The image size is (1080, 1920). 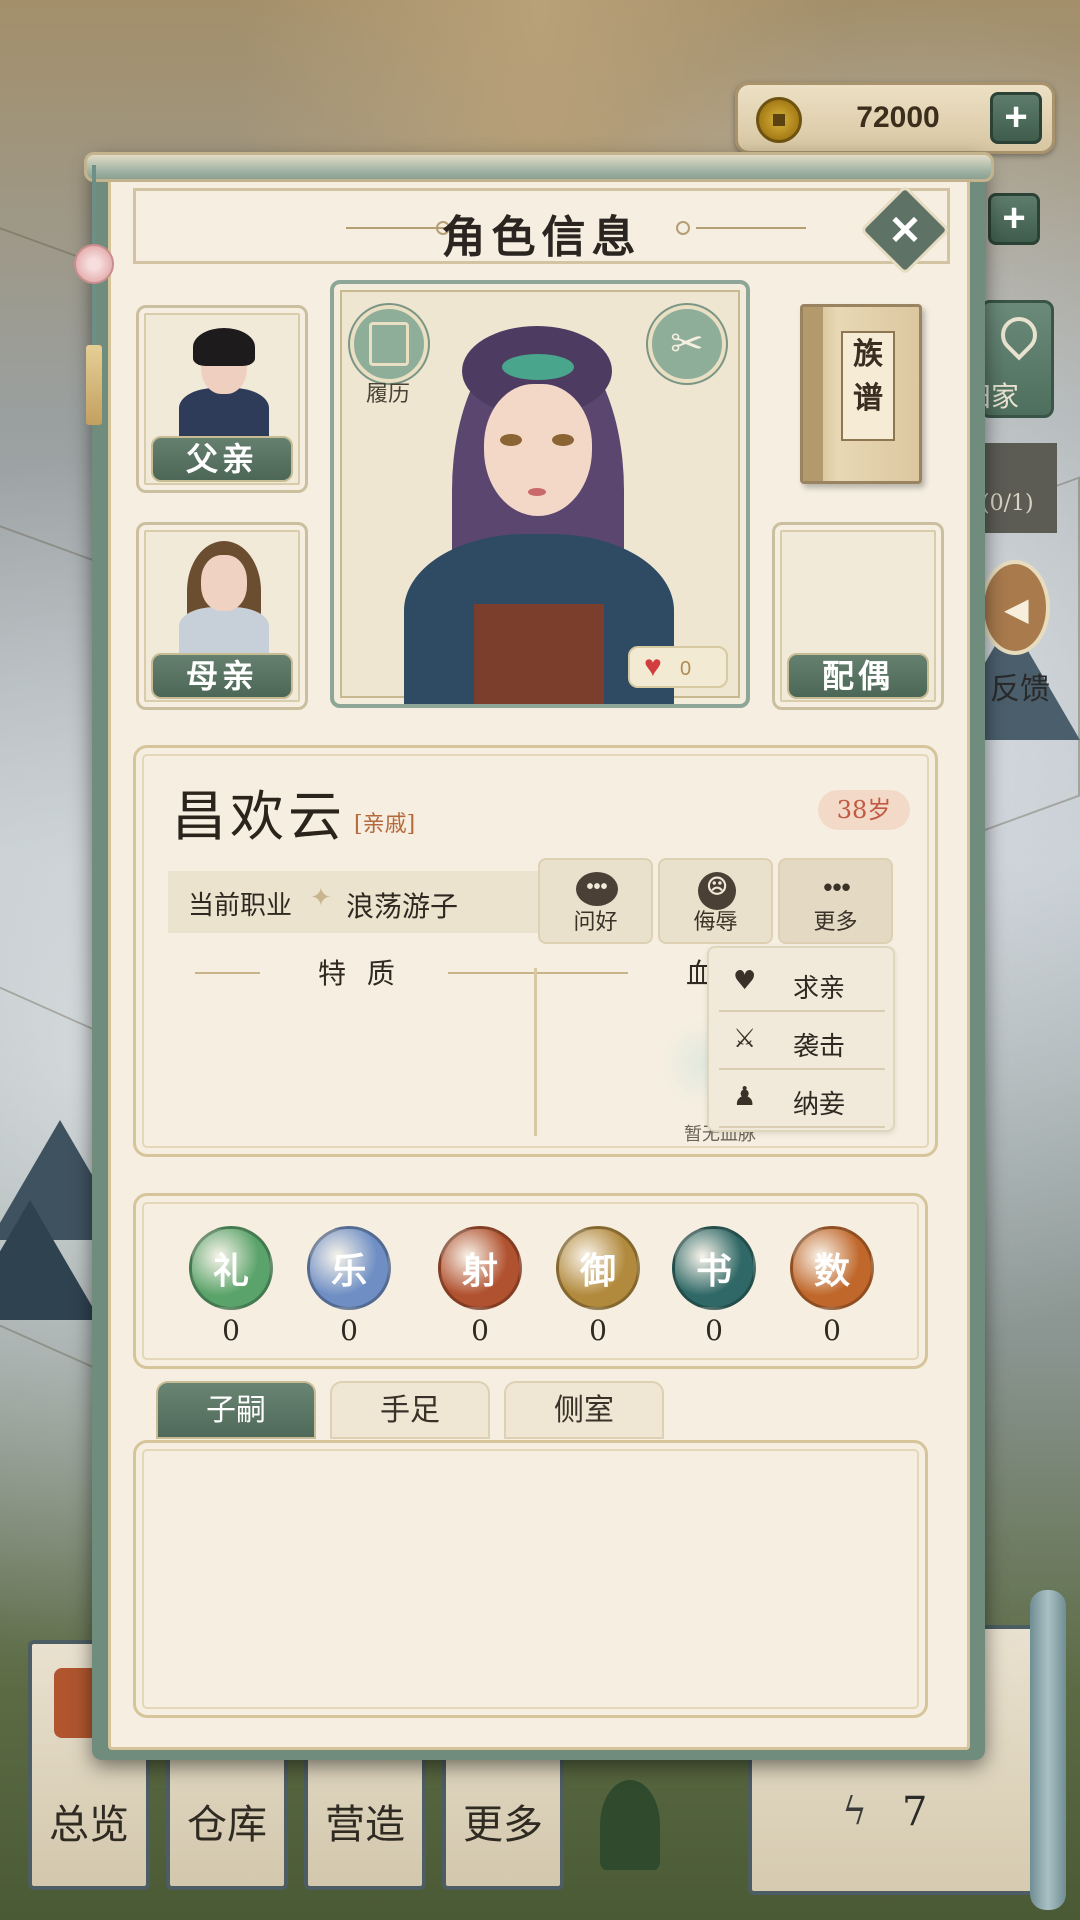 I want to click on character-name: 昌欢云, so click(x=259, y=816).